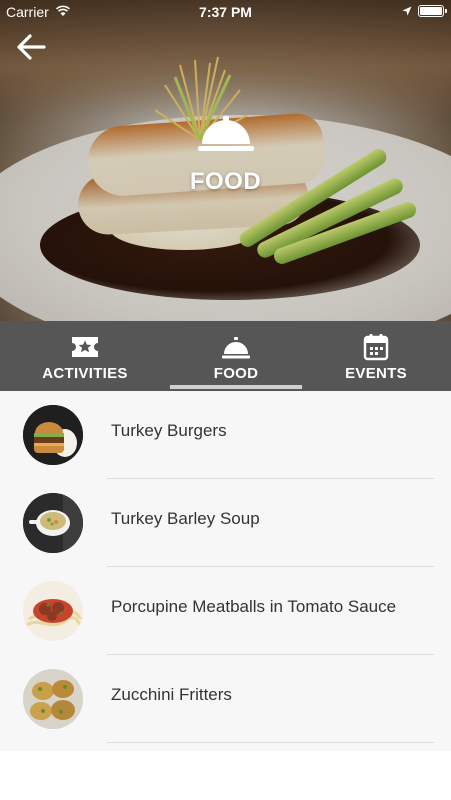 Image resolution: width=451 pixels, height=800 pixels. Describe the element at coordinates (85, 347) in the screenshot. I see `ticket-star-icon` at that location.